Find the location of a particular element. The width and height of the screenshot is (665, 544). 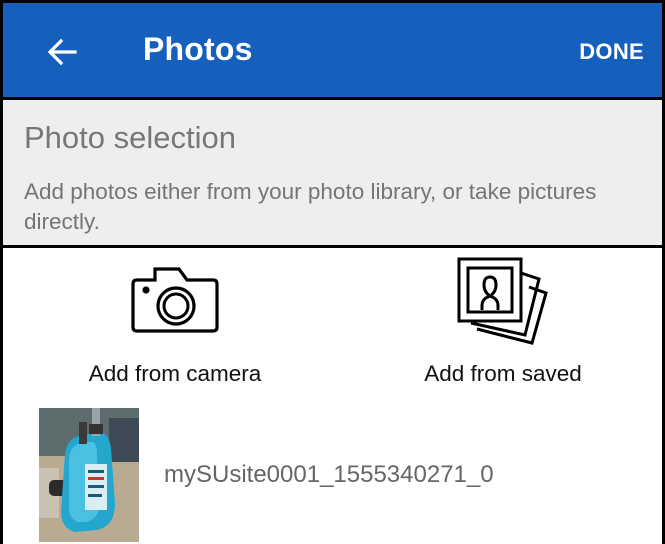

add-from-saved-label: Add from saved is located at coordinates (503, 373).